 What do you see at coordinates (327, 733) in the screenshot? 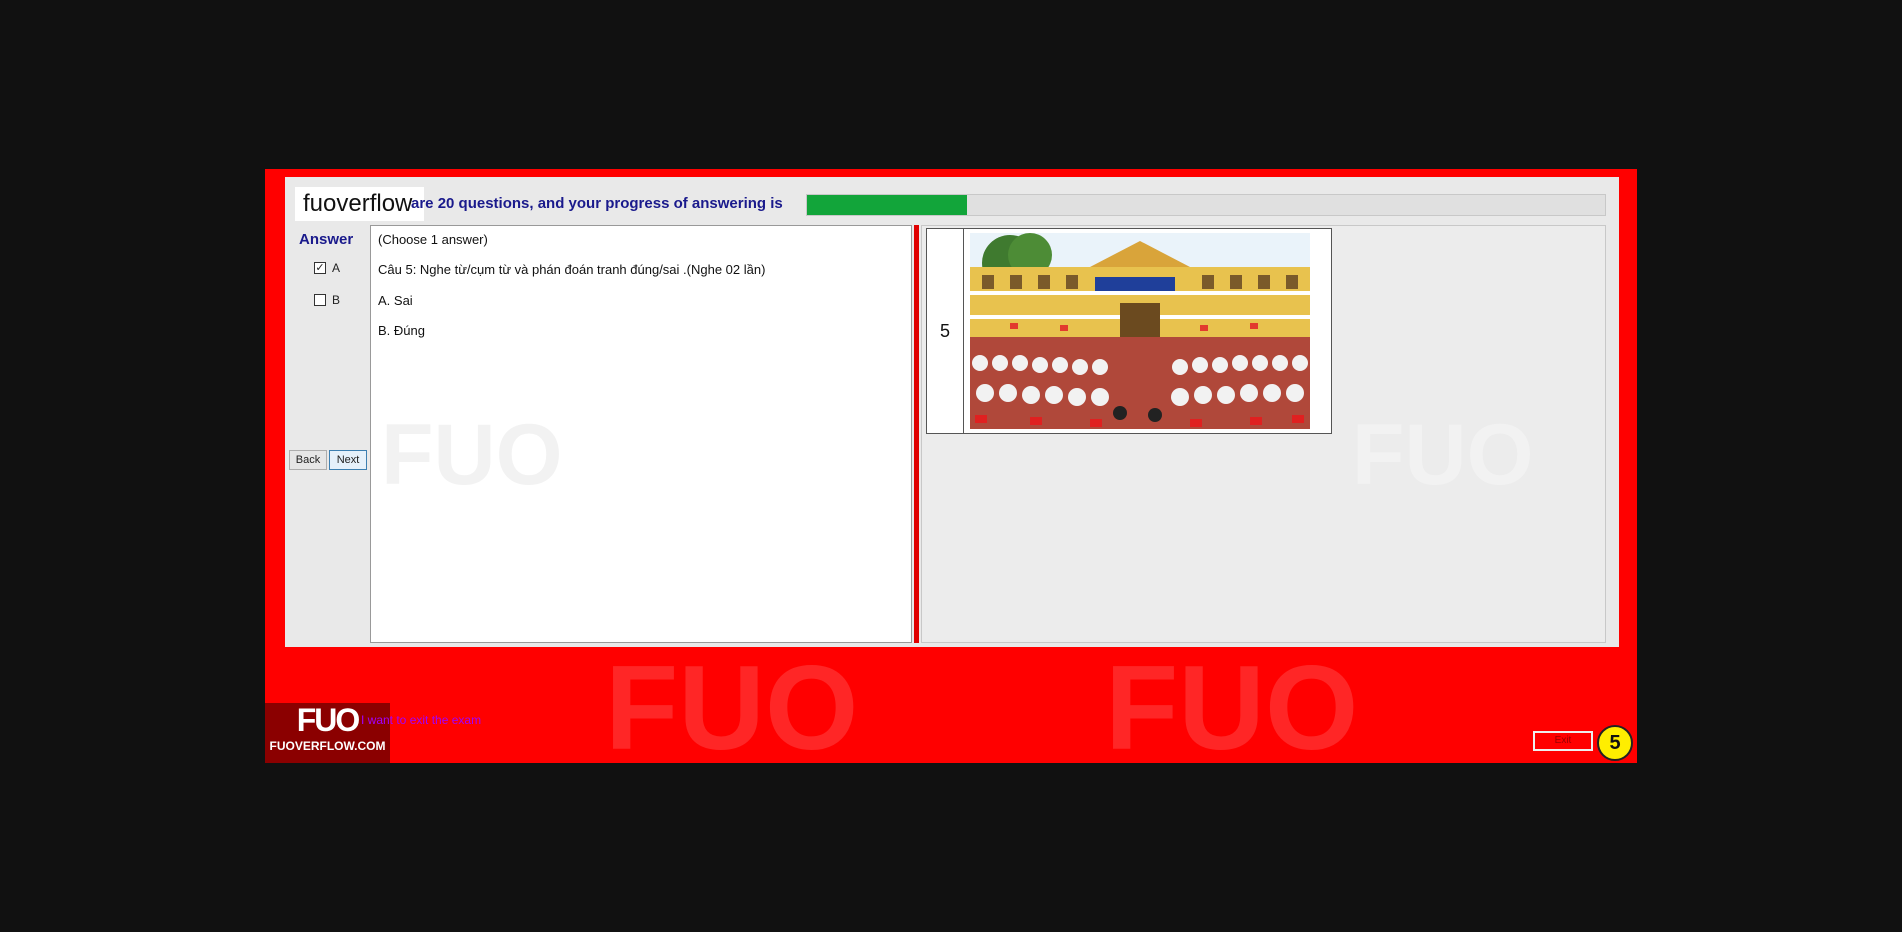
I see `fuoverflow-logo: FUO FUOVERFLOW.COM` at bounding box center [327, 733].